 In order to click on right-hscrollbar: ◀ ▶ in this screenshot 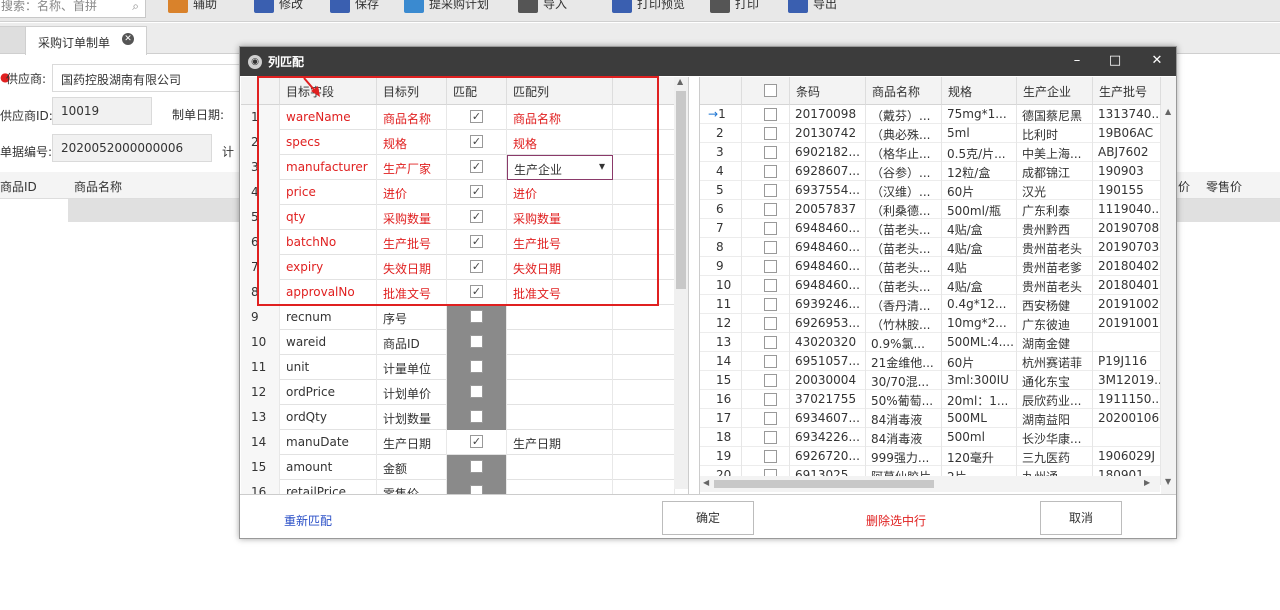, I will do `click(930, 484)`.